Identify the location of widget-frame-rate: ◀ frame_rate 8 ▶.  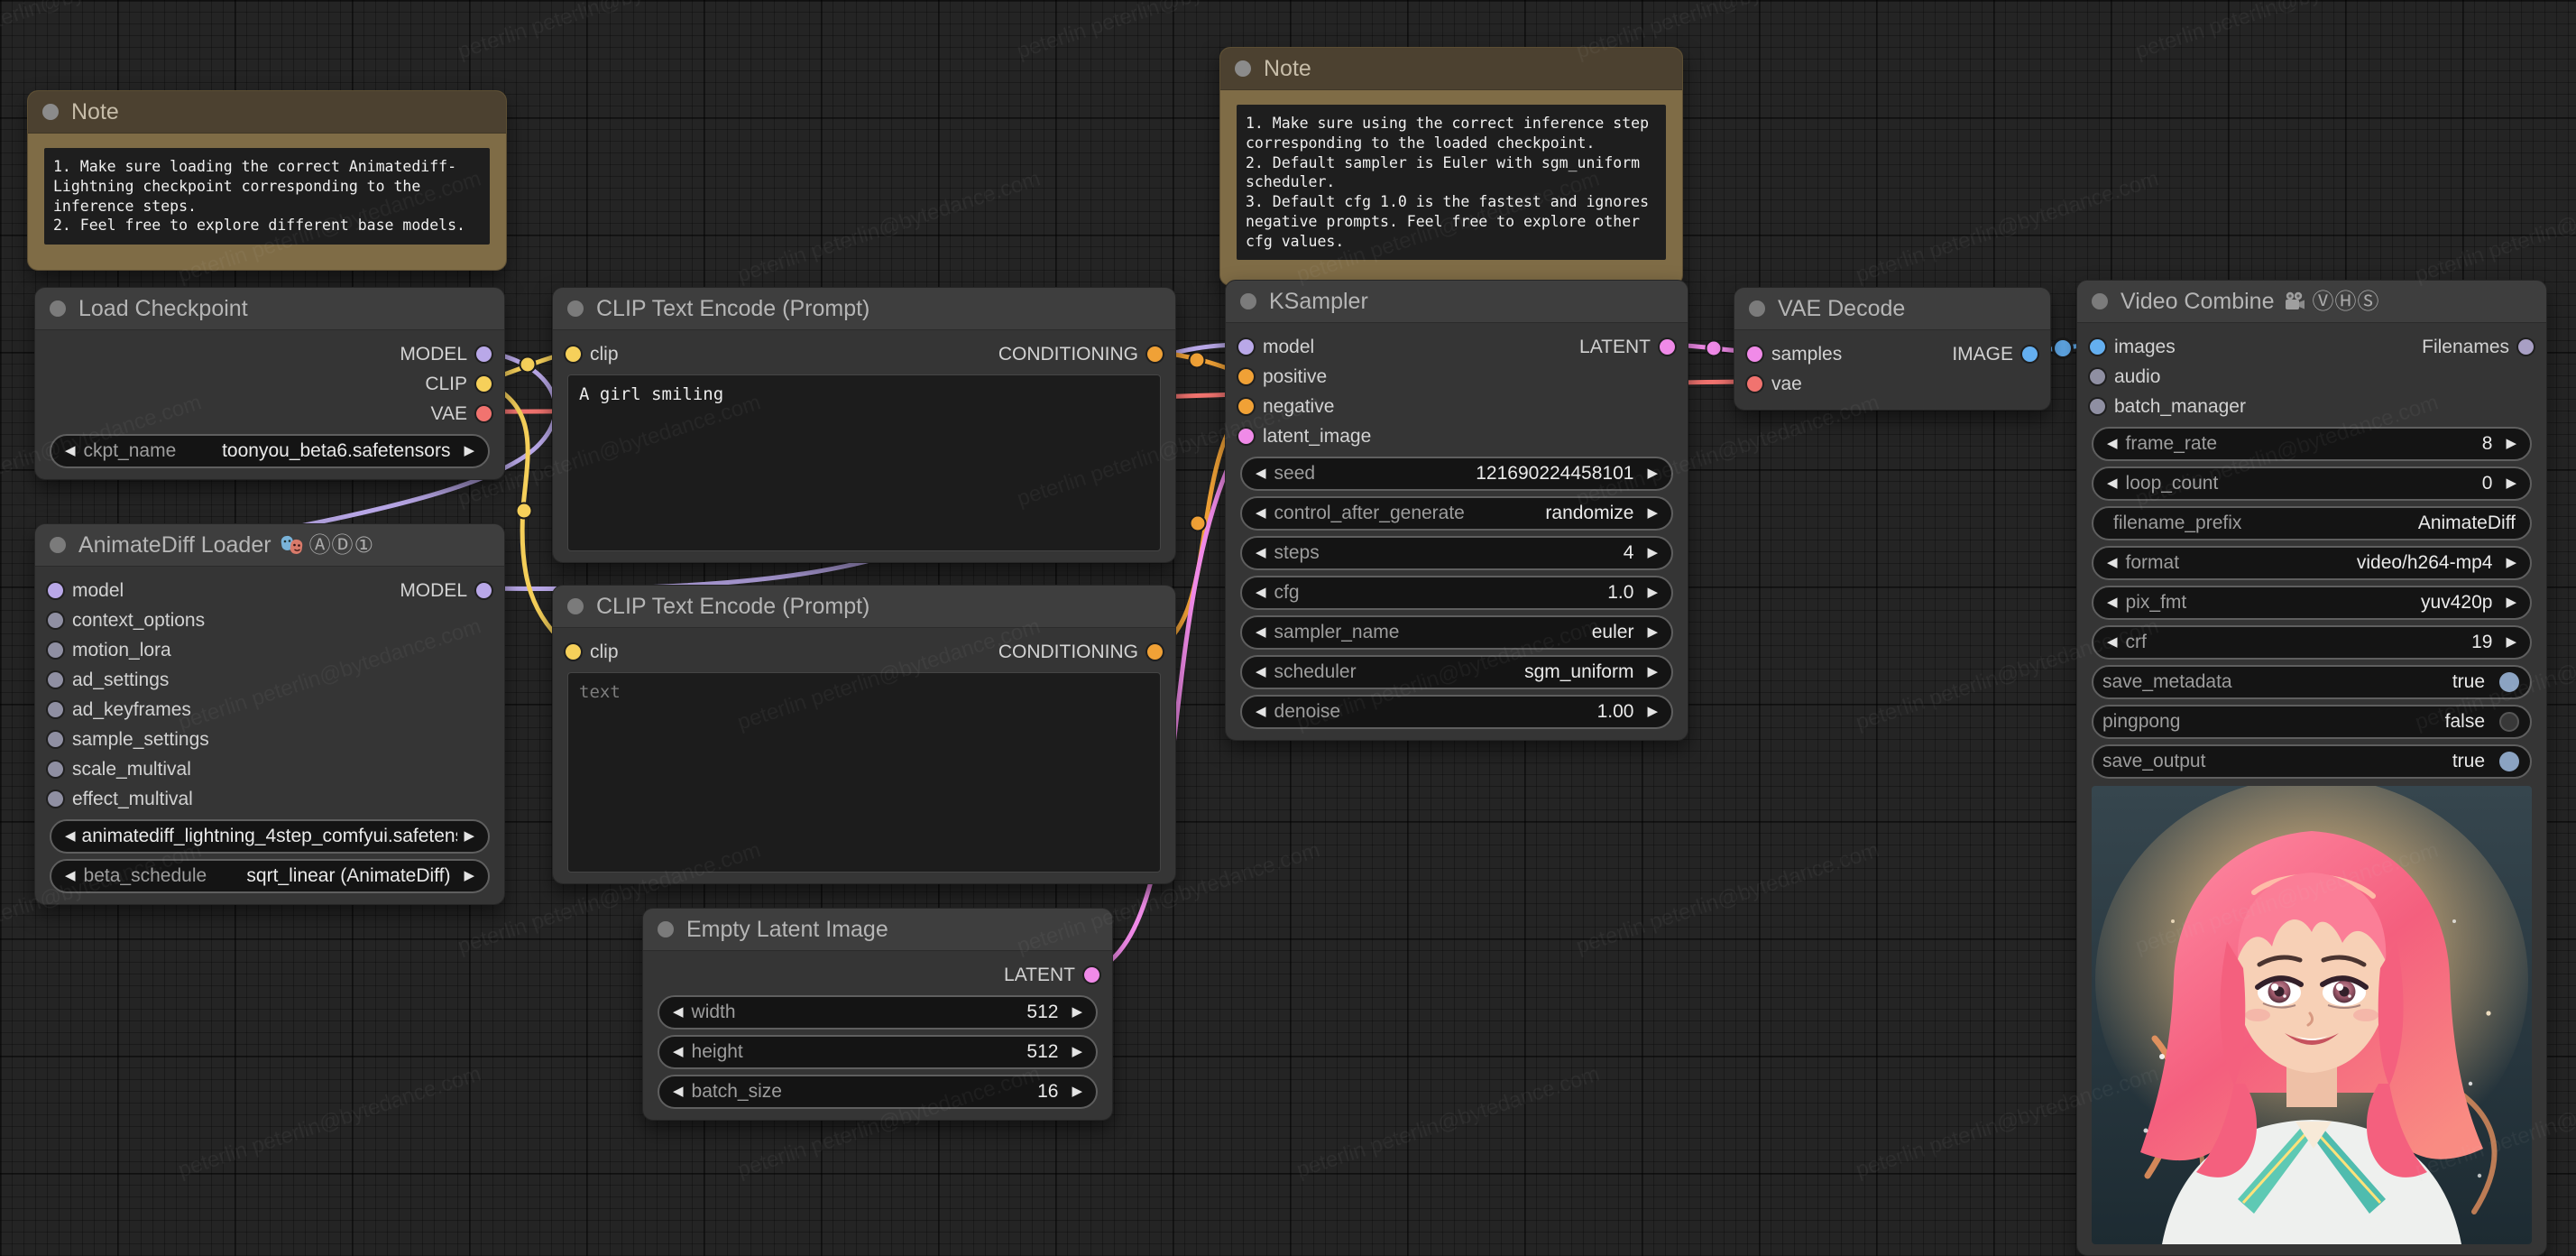
(2312, 444).